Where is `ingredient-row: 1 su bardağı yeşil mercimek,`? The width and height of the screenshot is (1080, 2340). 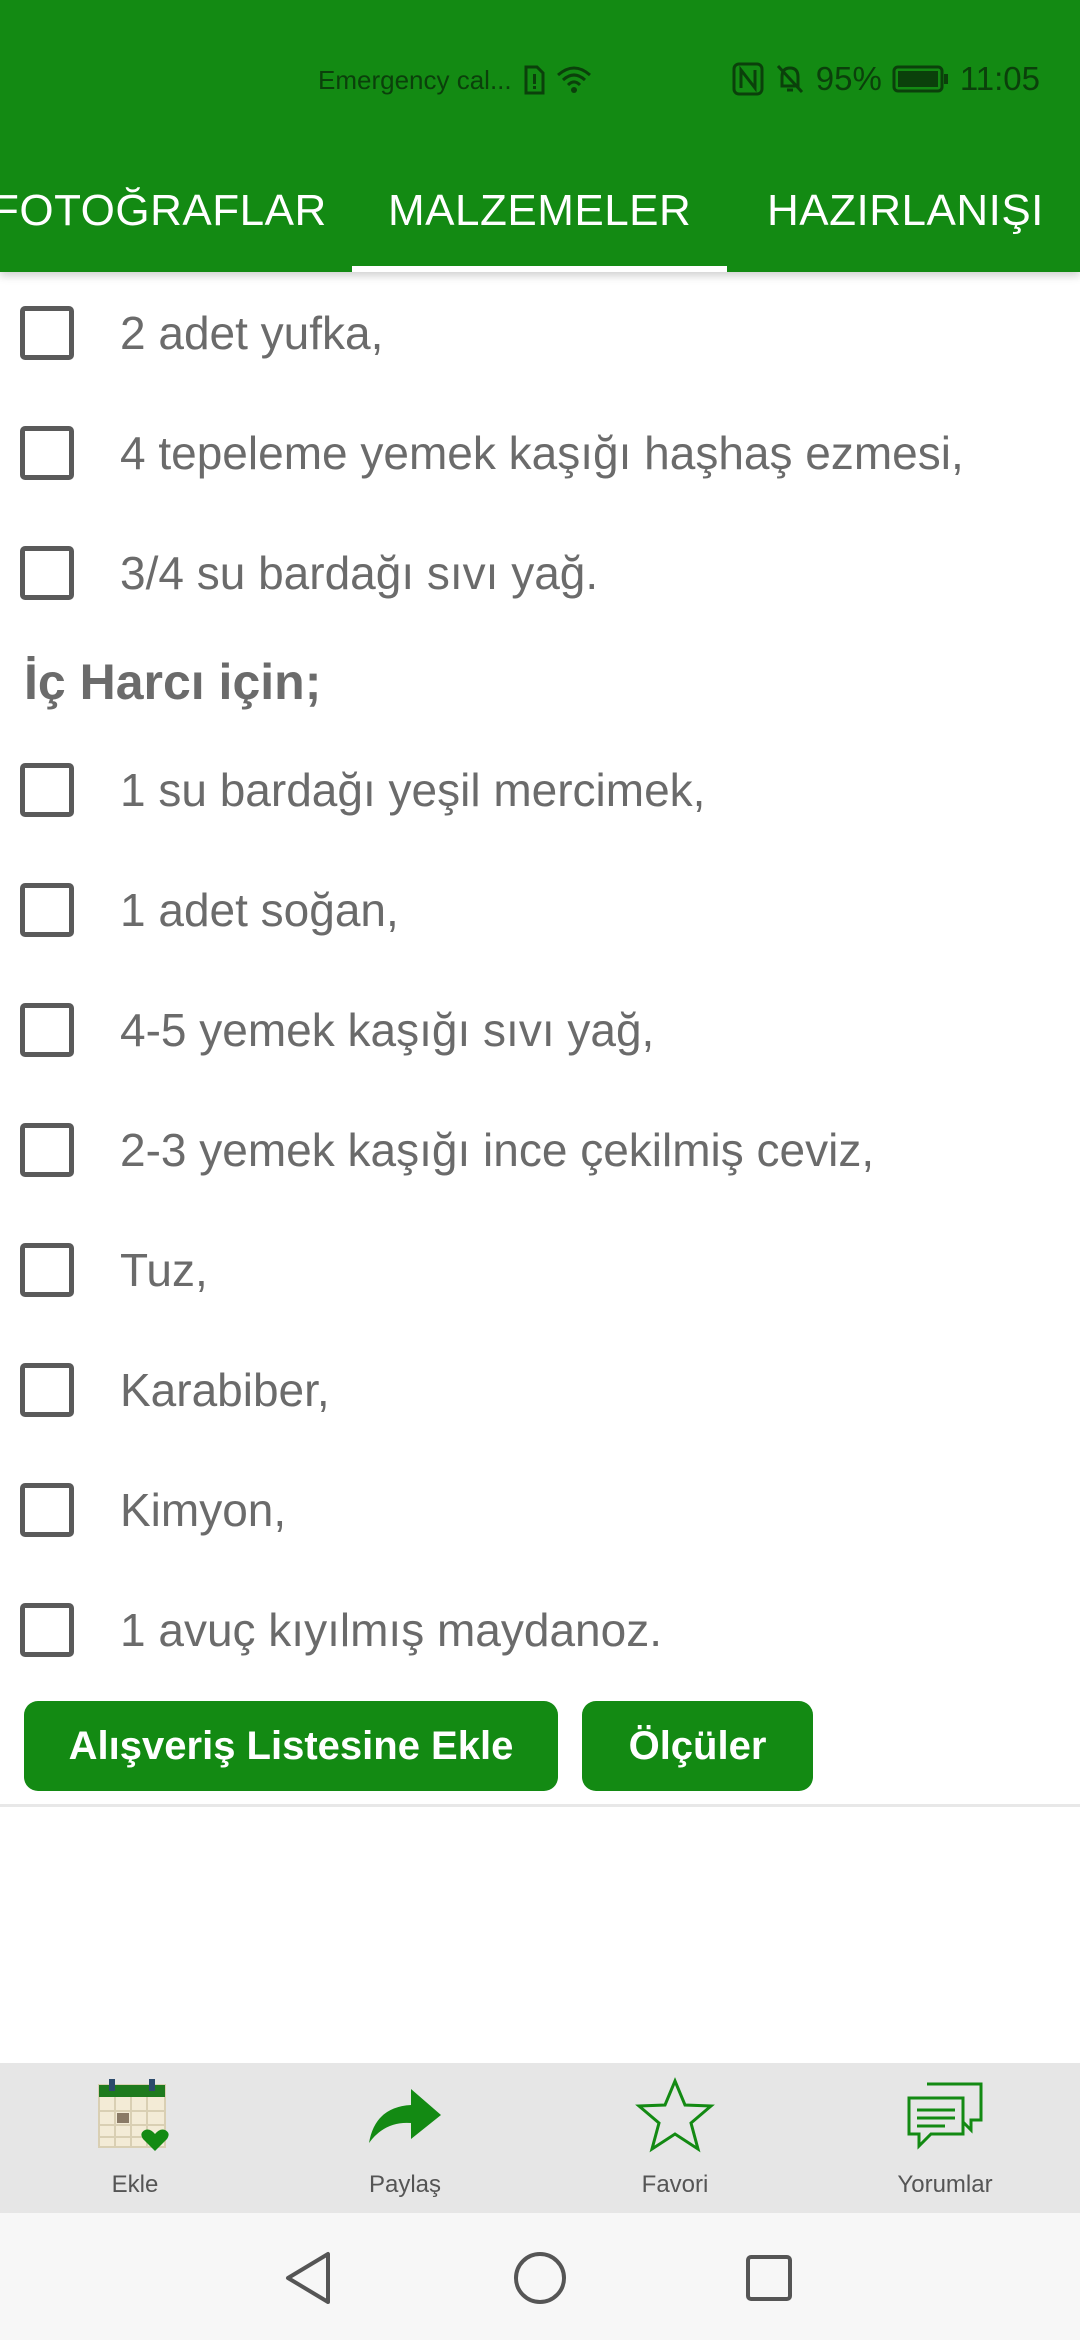 ingredient-row: 1 su bardağı yeşil mercimek, is located at coordinates (540, 790).